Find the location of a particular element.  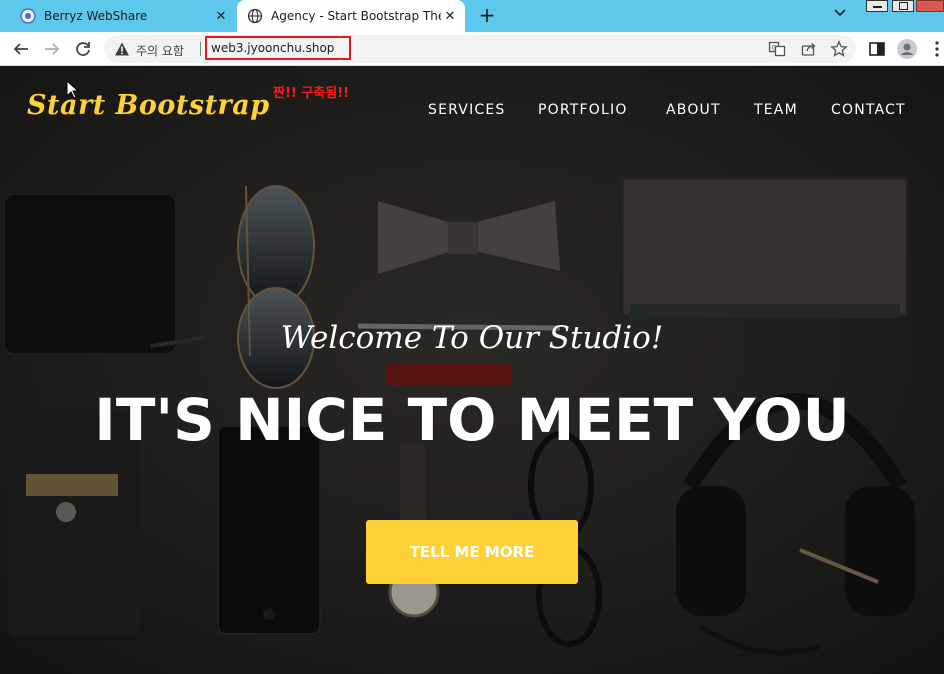

tab-berryz-webshare: Berryz WebShare ✕ is located at coordinates (122, 16).